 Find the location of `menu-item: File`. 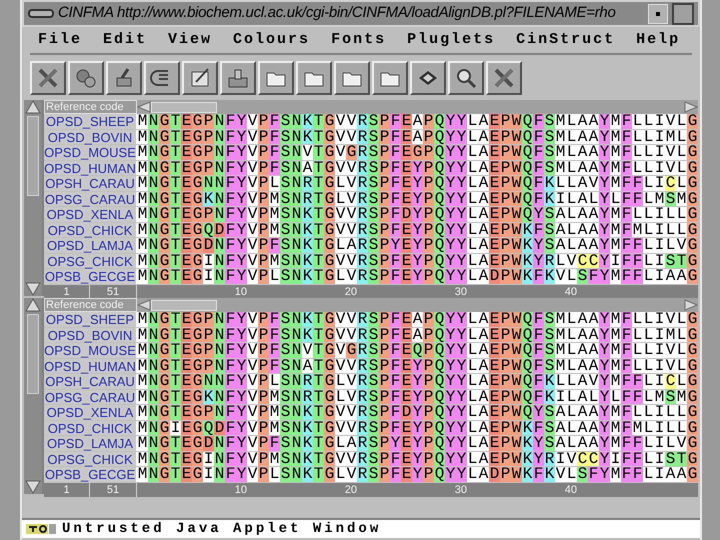

menu-item: File is located at coordinates (60, 40).